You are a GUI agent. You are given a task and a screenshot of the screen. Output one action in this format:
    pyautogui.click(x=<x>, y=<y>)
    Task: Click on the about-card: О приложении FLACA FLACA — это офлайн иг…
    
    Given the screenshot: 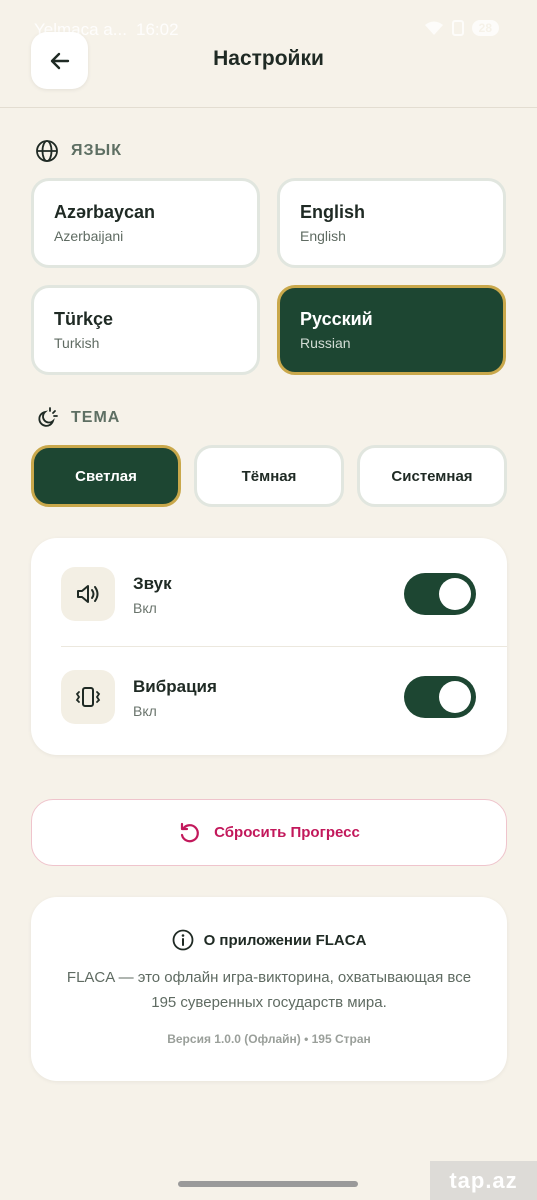 What is the action you would take?
    pyautogui.click(x=269, y=989)
    